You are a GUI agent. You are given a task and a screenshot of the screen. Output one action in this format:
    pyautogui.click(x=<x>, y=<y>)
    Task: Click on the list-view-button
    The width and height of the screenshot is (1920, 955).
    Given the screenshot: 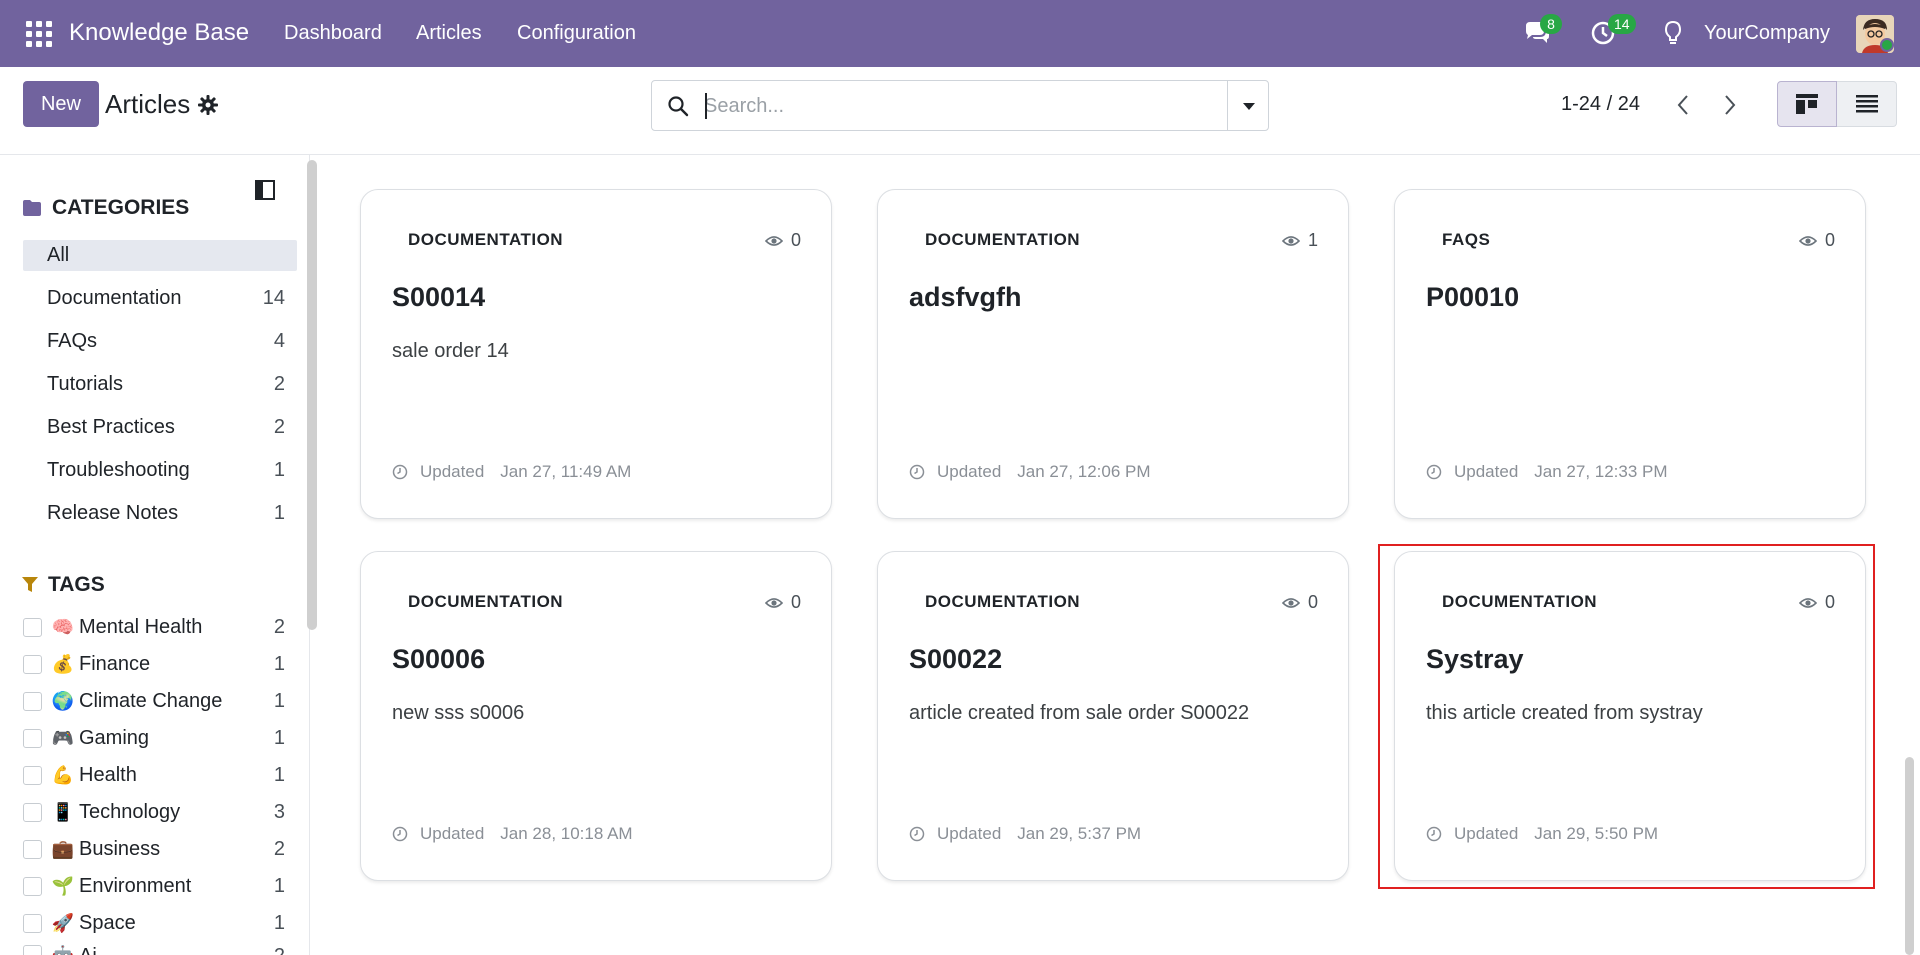 What is the action you would take?
    pyautogui.click(x=1867, y=104)
    